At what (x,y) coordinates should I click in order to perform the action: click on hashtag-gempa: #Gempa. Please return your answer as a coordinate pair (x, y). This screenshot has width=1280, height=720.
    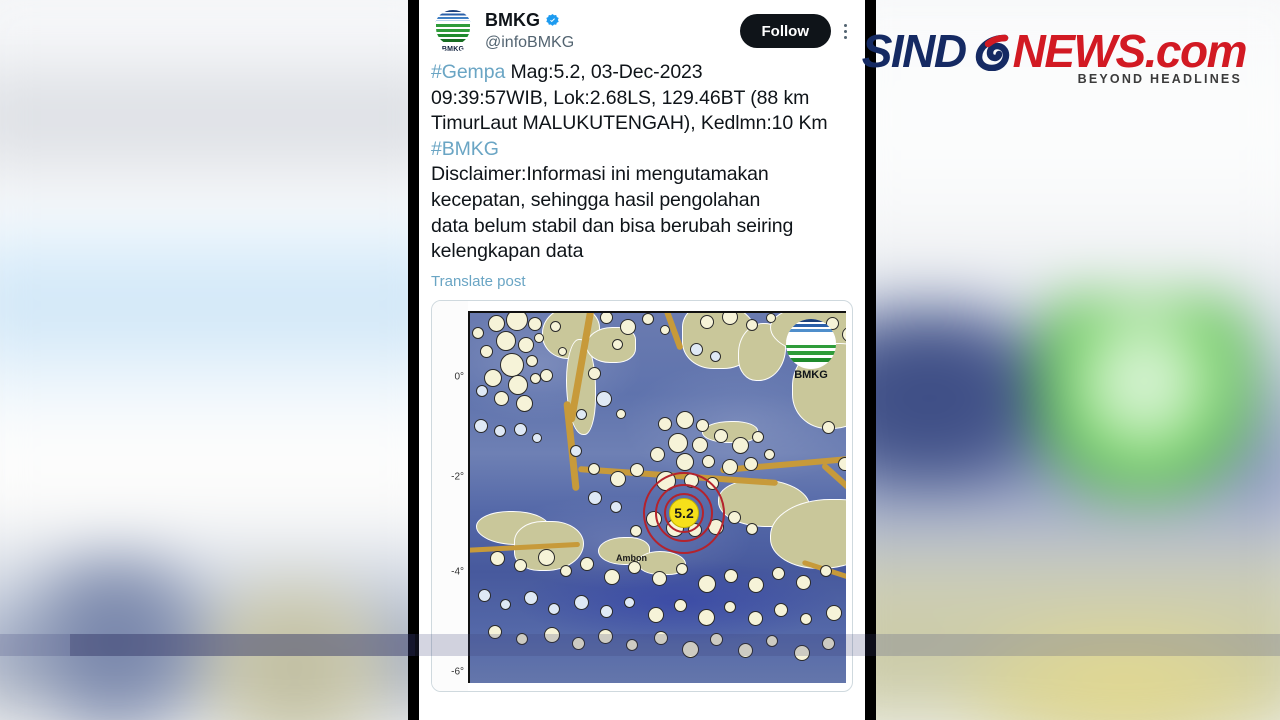
    Looking at the image, I should click on (468, 72).